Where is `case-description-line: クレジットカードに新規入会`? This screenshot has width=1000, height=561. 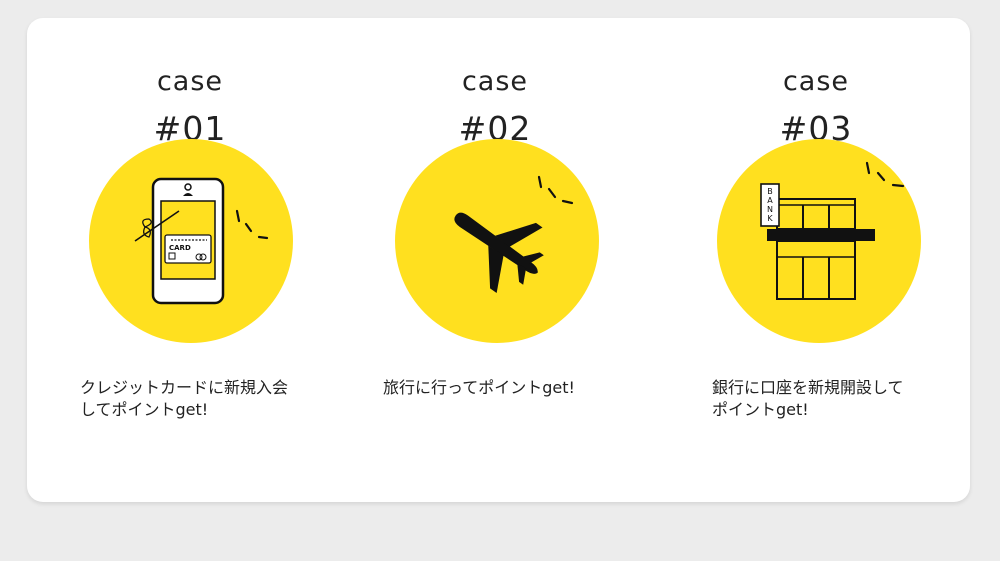
case-description-line: クレジットカードに新規入会 is located at coordinates (184, 387).